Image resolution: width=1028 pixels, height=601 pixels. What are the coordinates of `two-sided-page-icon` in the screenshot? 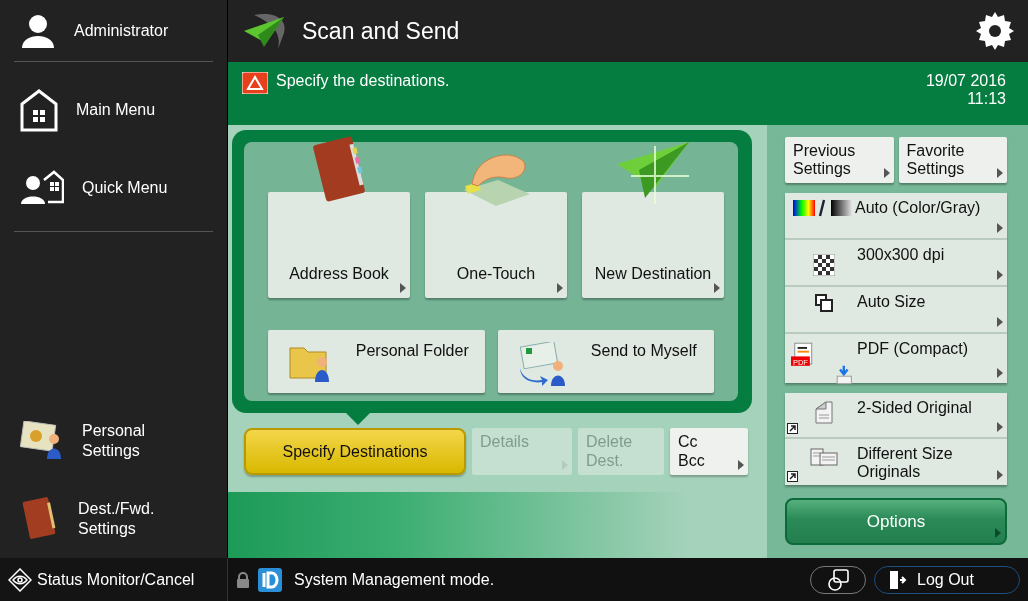 It's located at (824, 413).